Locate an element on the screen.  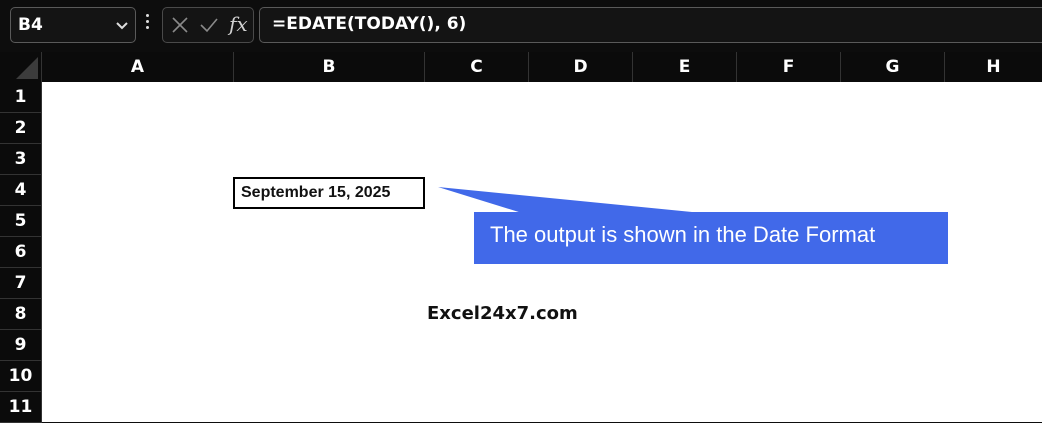
column-header-c: C is located at coordinates (477, 67).